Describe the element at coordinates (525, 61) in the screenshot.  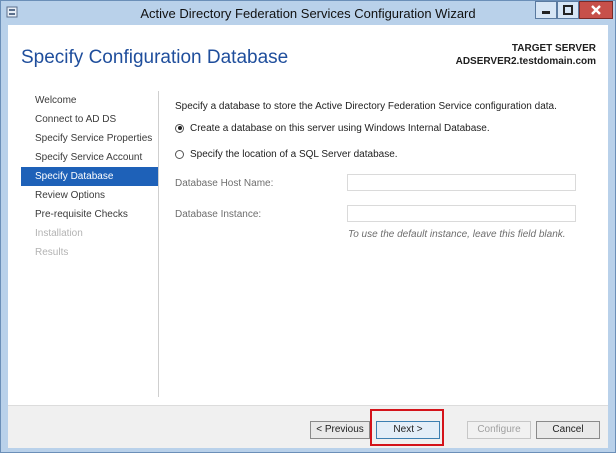
I see `target-server-name: ADSERVER2.testdomain.com` at that location.